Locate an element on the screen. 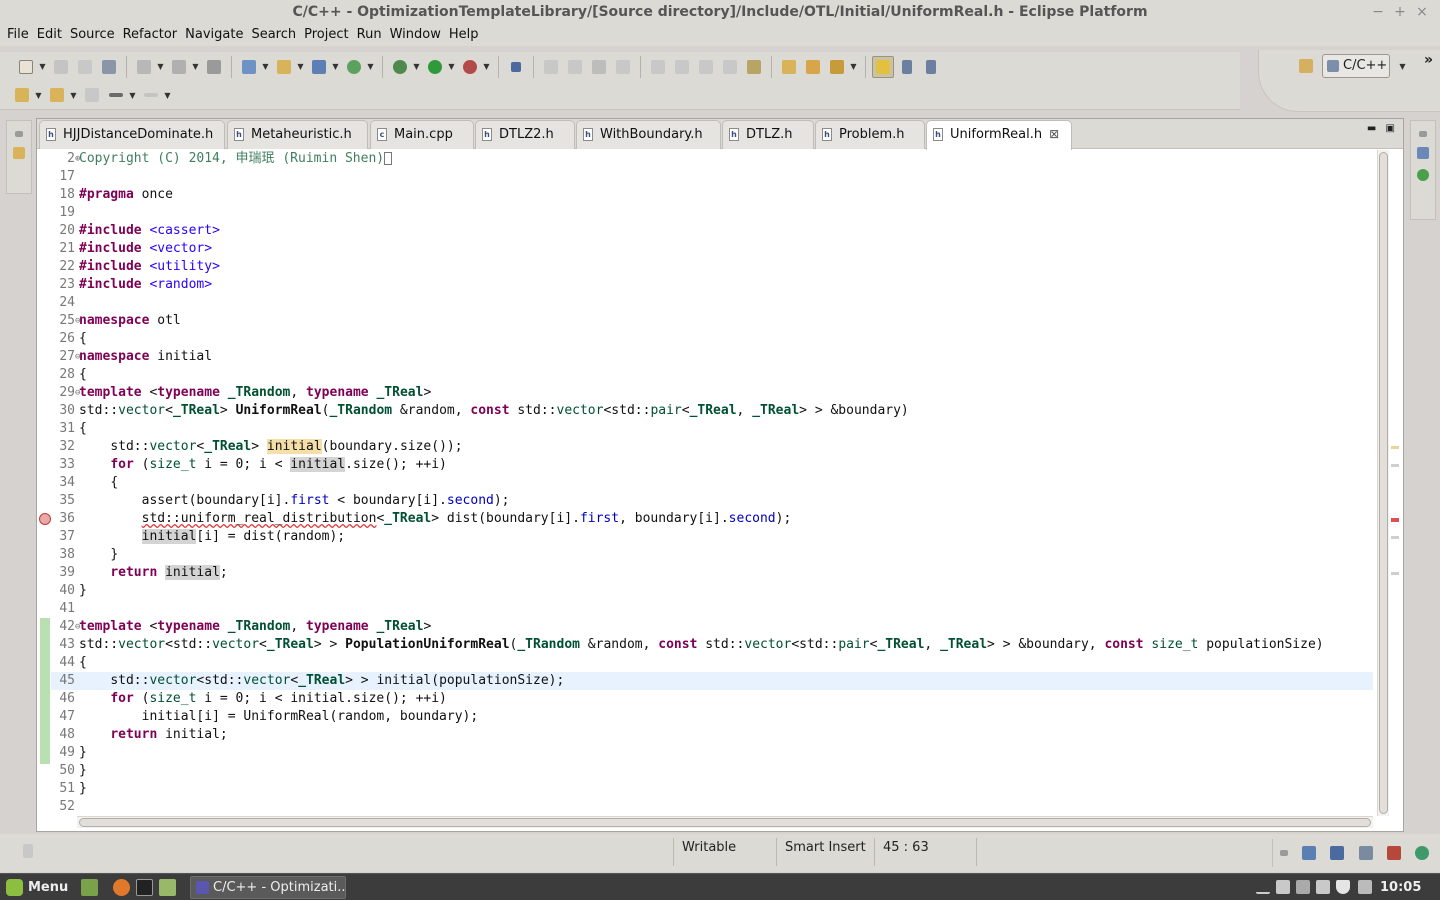 This screenshot has height=900, width=1440. tab-dtlz: h DTLZ.h is located at coordinates (768, 134).